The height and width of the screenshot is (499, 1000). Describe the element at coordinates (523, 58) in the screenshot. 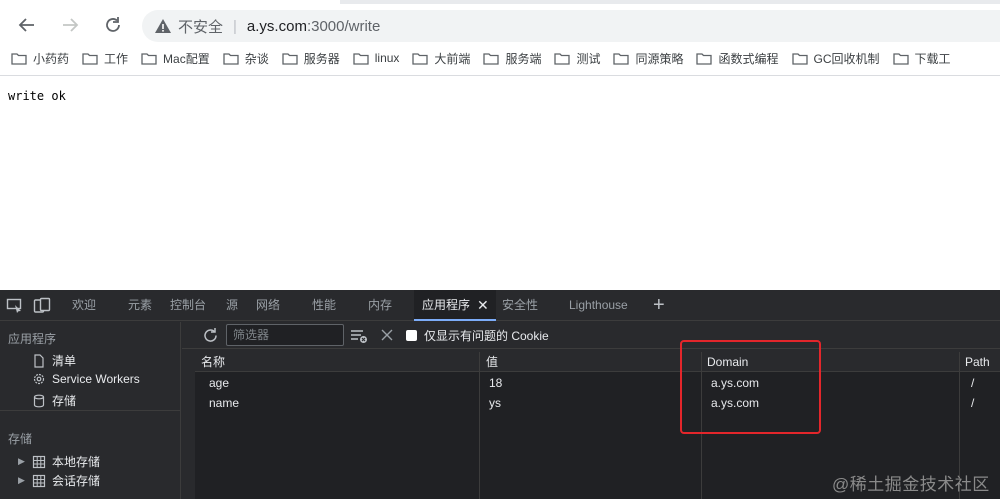

I see `bookmark-label: 服务端` at that location.